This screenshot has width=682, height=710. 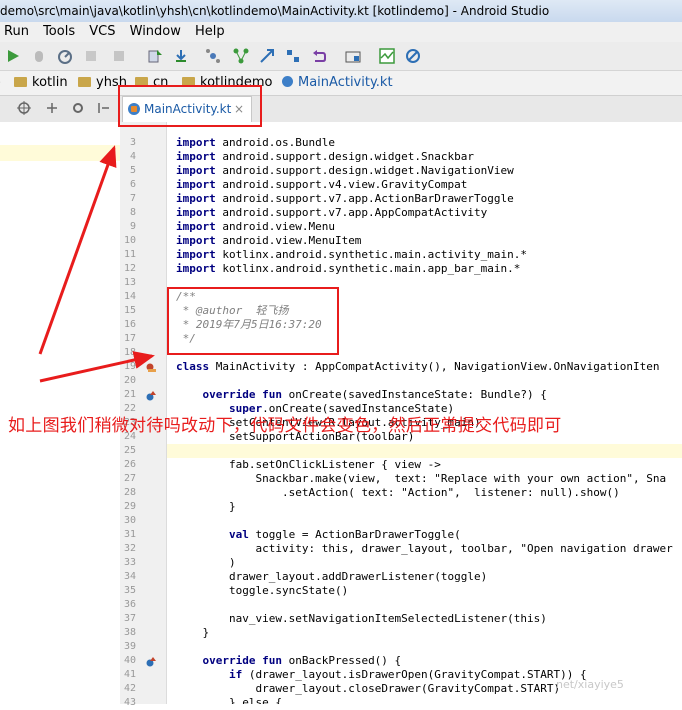 What do you see at coordinates (267, 56) in the screenshot?
I see `analyze-icon` at bounding box center [267, 56].